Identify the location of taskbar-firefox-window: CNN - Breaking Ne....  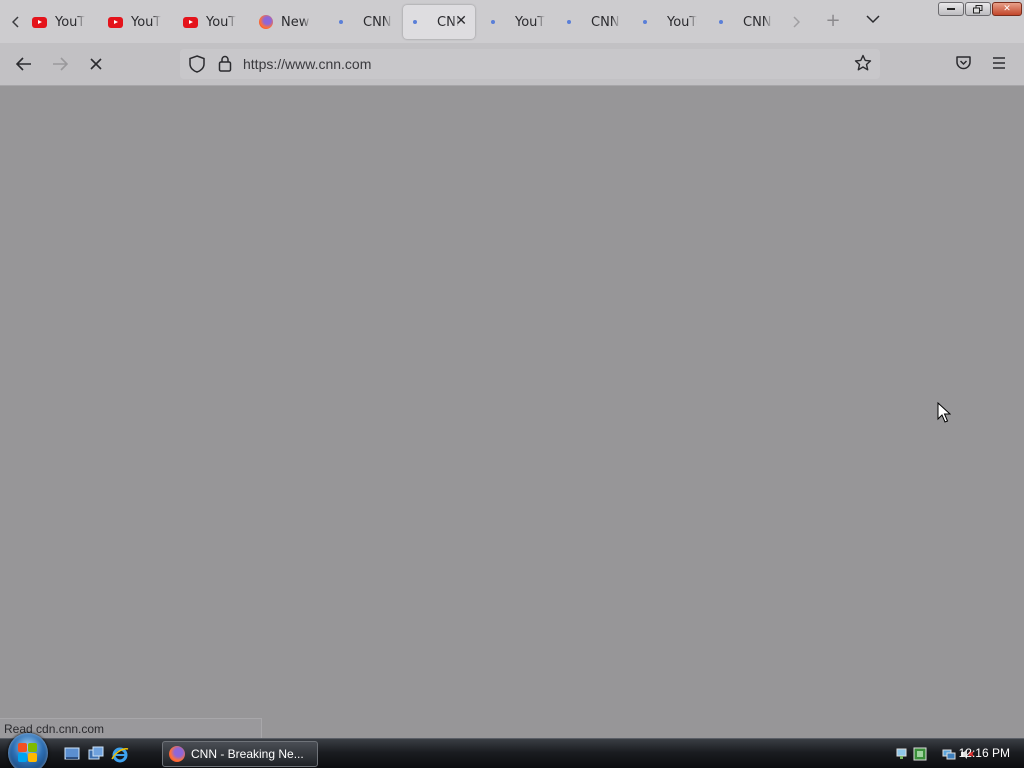
(240, 754).